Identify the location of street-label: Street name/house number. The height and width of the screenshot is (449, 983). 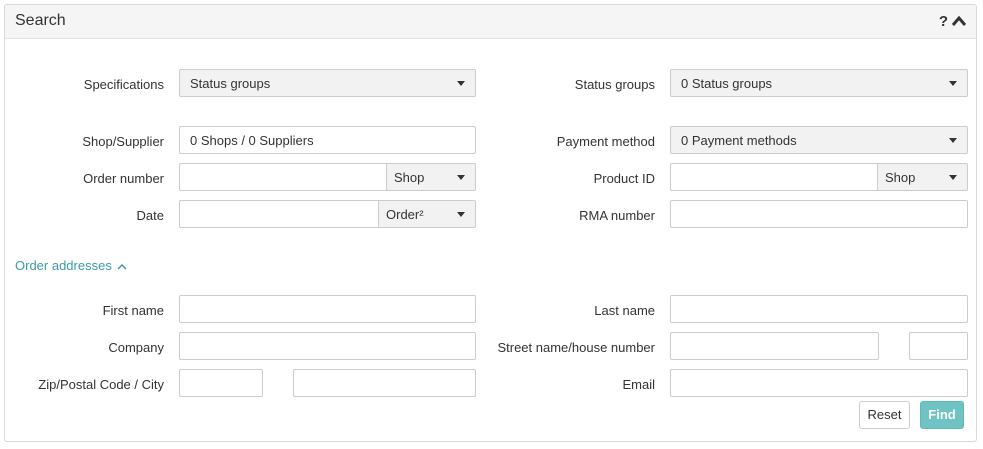
(576, 347).